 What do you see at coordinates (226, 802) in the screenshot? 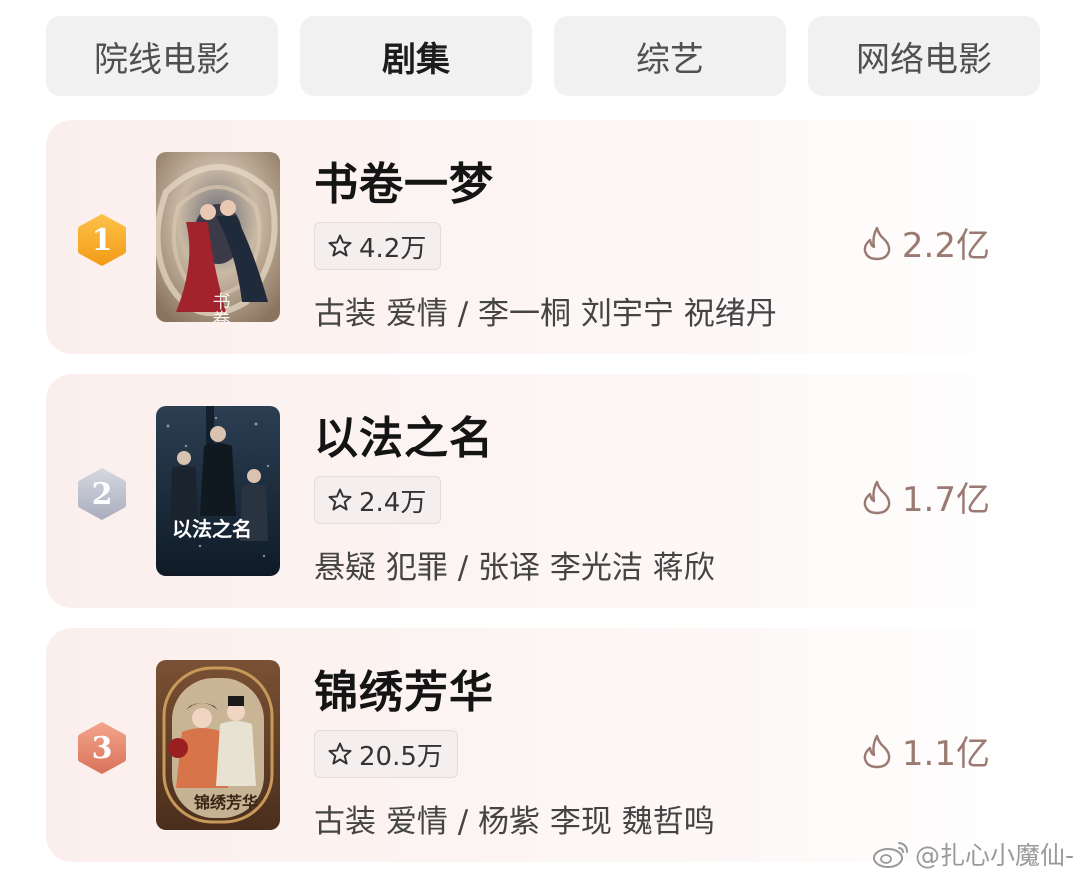
I see `poster-title-text: 锦绣芳华` at bounding box center [226, 802].